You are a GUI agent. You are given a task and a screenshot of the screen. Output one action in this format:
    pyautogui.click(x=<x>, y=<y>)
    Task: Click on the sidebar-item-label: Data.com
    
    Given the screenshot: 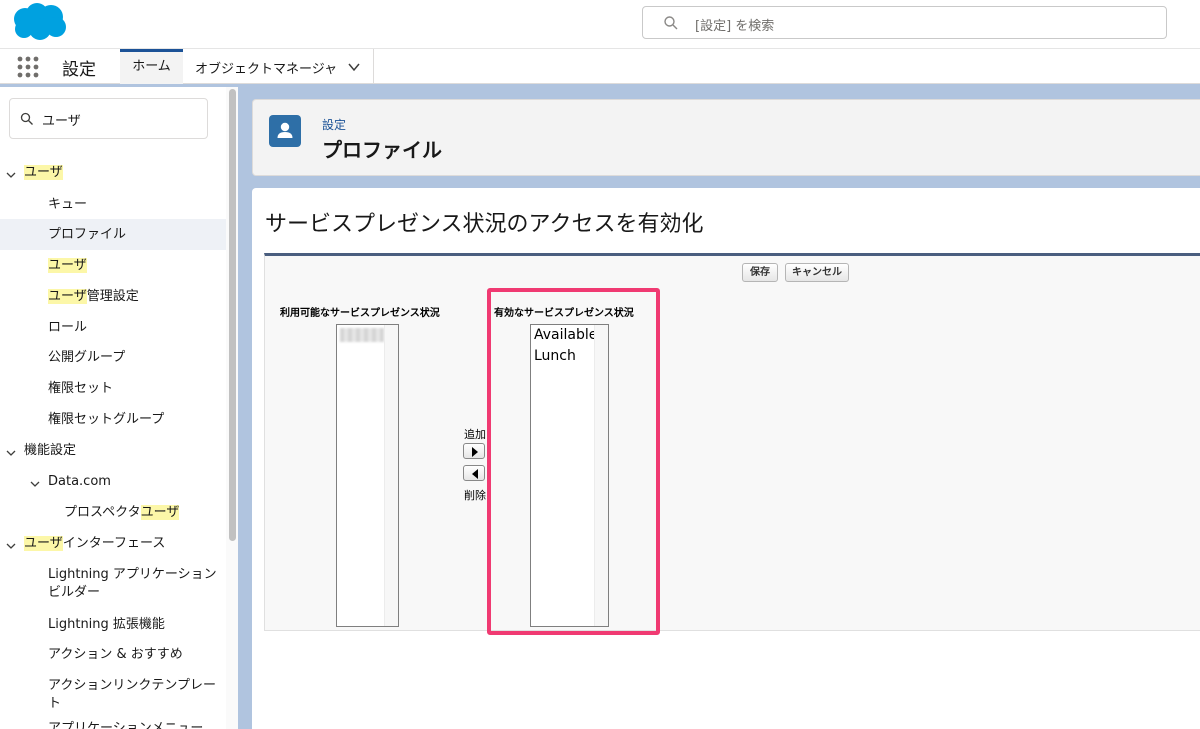 What is the action you would take?
    pyautogui.click(x=79, y=482)
    